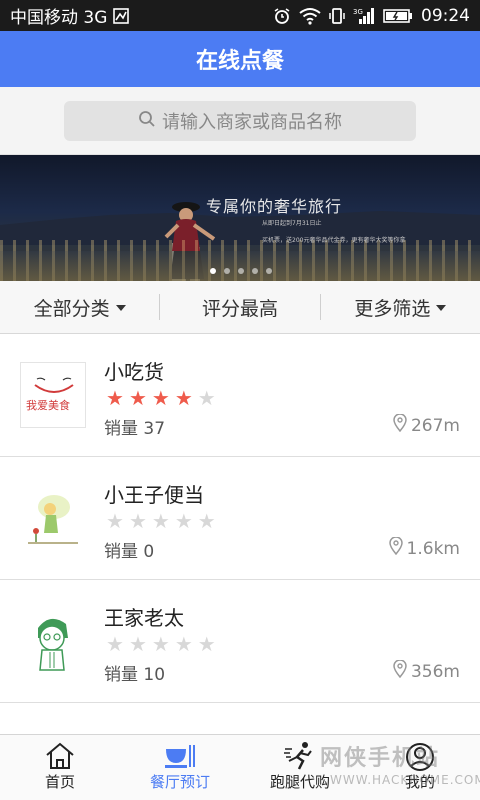  I want to click on runner-icon, so click(300, 758).